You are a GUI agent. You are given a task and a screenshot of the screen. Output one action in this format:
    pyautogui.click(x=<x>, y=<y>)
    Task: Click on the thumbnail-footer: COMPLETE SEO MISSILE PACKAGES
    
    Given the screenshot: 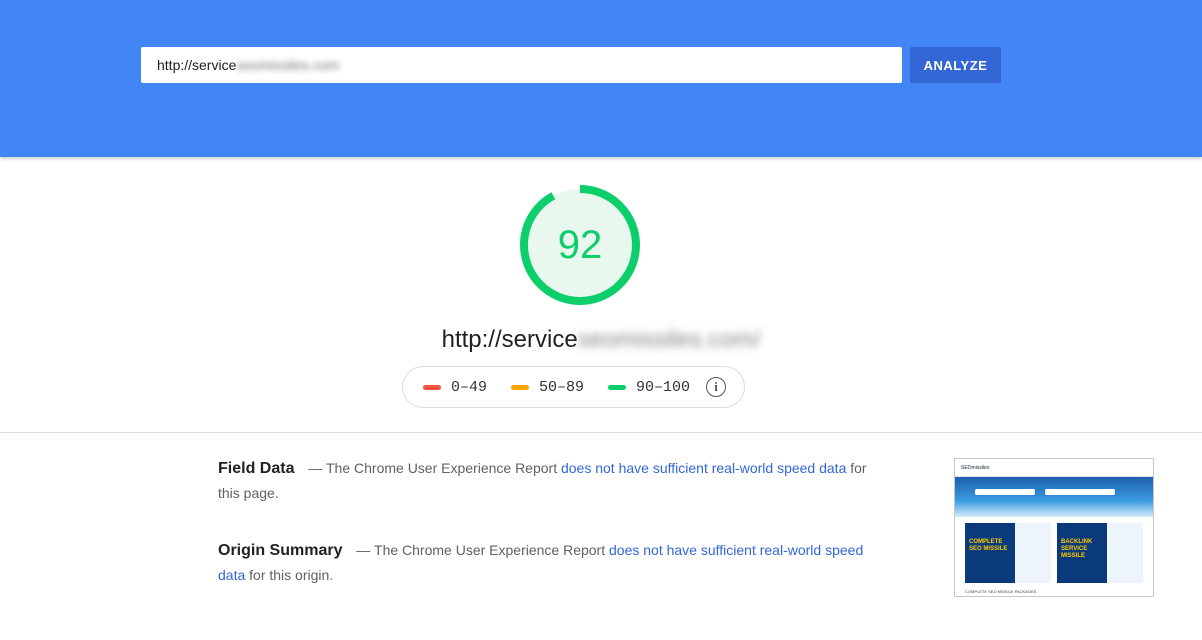 What is the action you would take?
    pyautogui.click(x=1001, y=591)
    